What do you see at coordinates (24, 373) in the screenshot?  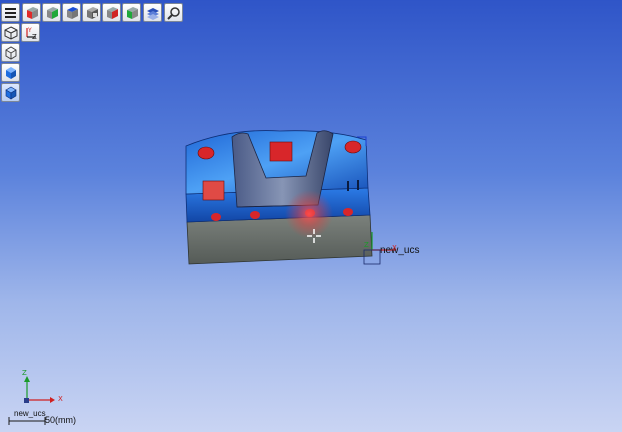 I see `corner-z-axis-label: Z` at bounding box center [24, 373].